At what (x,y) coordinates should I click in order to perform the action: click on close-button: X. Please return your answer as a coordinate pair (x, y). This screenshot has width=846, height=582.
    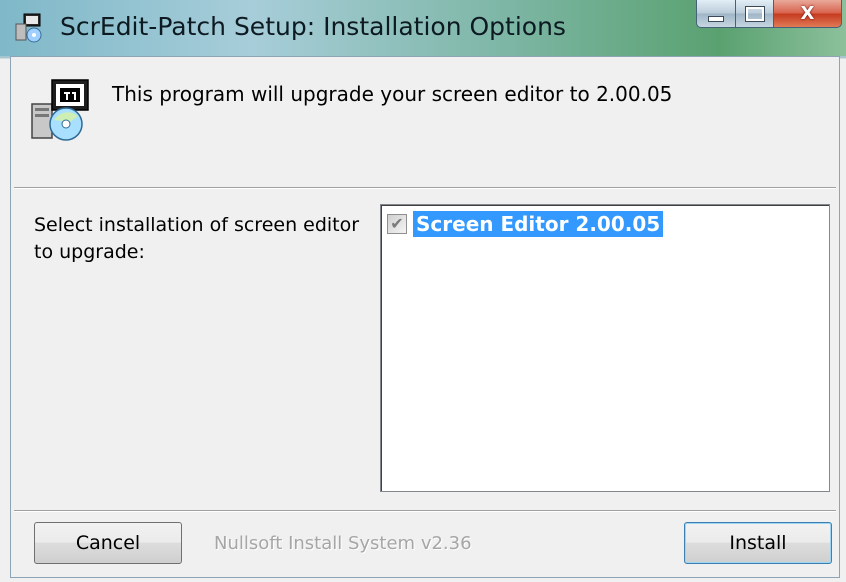
    Looking at the image, I should click on (808, 14).